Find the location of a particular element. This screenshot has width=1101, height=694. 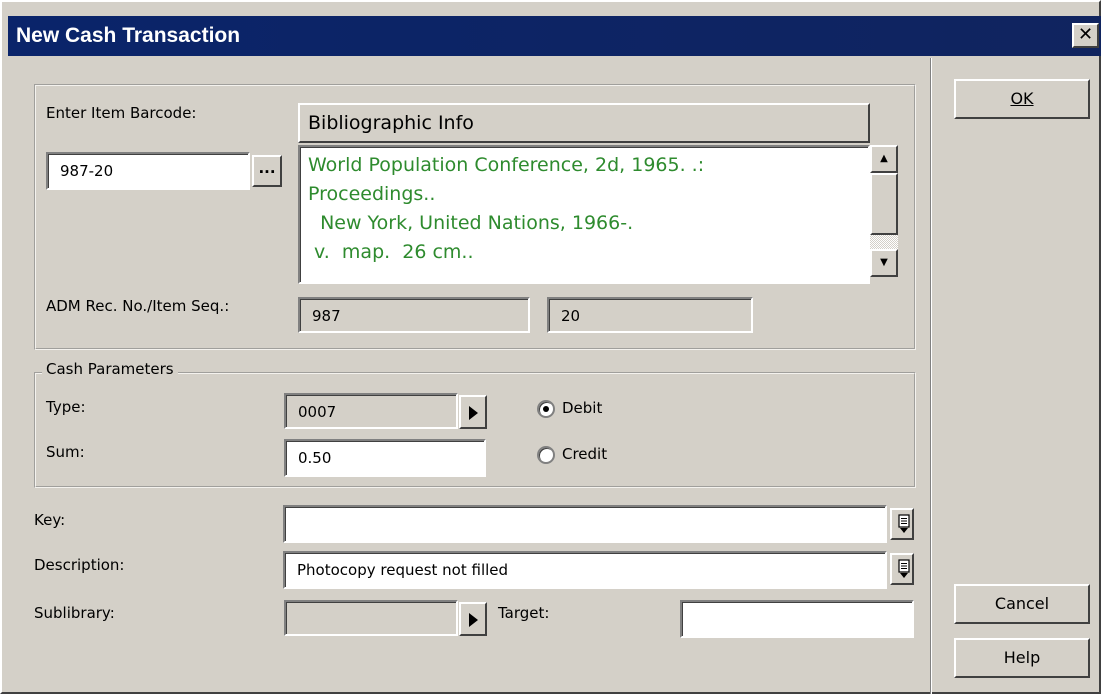

credit-label: Credit is located at coordinates (585, 454).